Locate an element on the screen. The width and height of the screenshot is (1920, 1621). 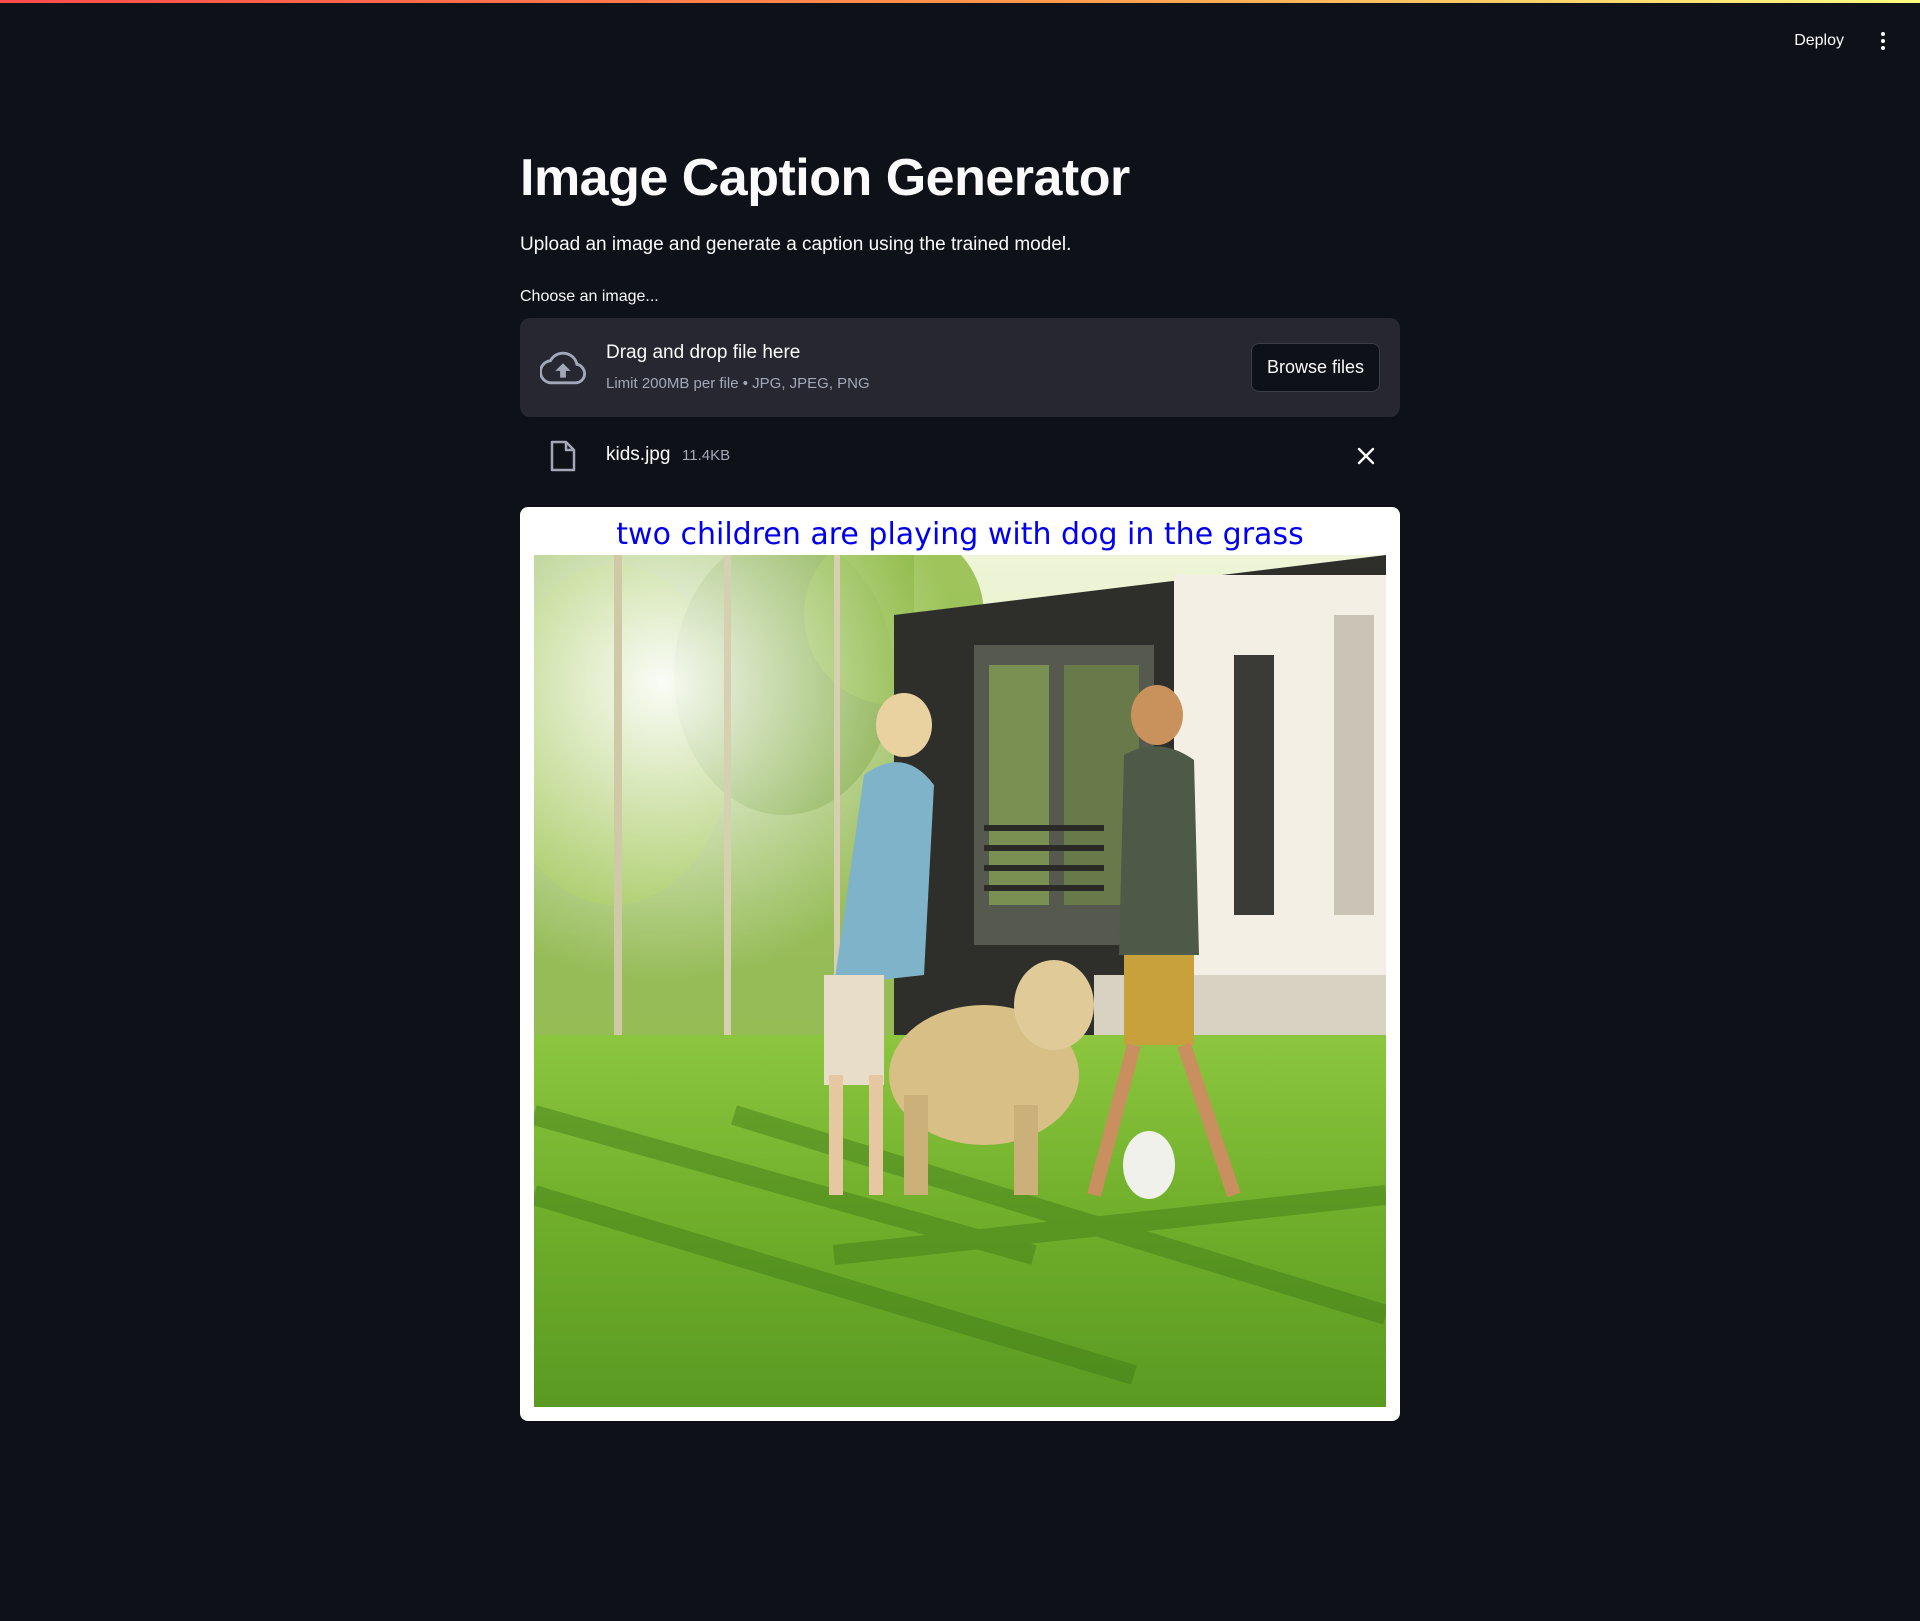
uploaded-file-row: kids.jpg 11.4KB is located at coordinates (960, 457).